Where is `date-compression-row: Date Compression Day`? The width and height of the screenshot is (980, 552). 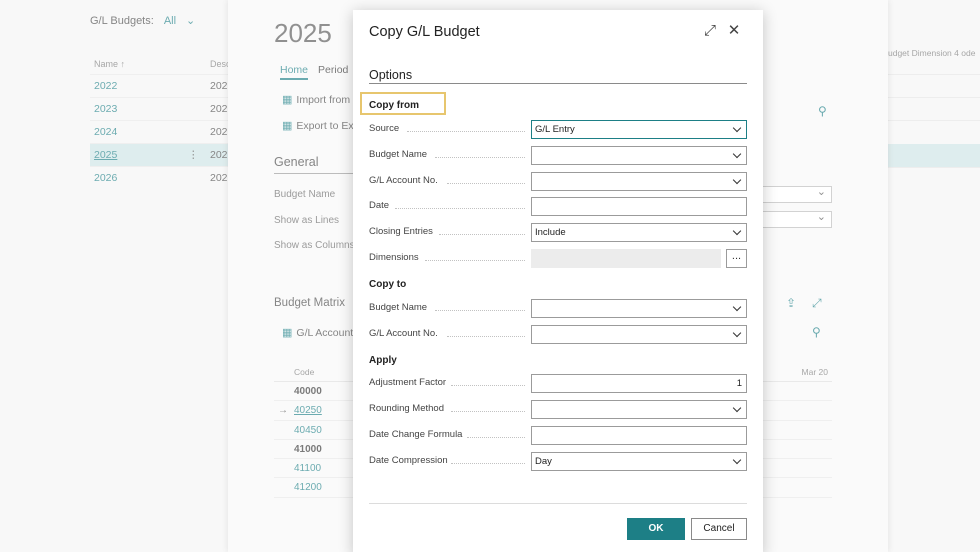
date-compression-row: Date Compression Day is located at coordinates (558, 461).